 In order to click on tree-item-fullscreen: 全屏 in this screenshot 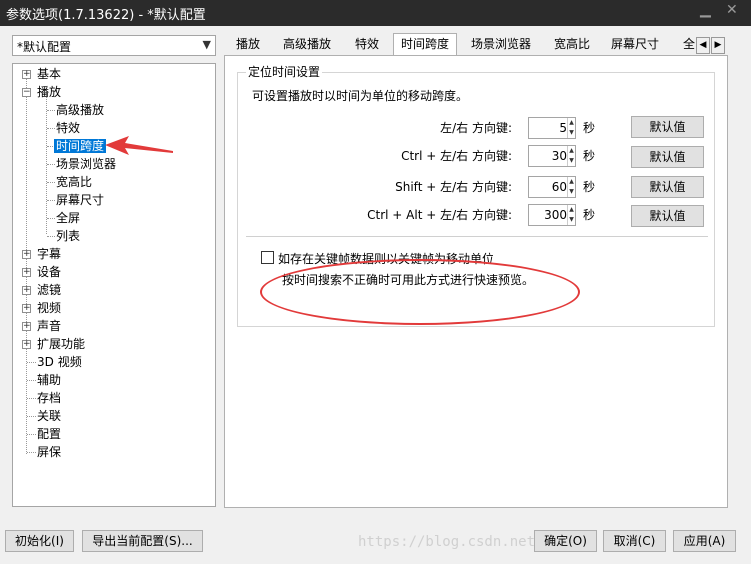, I will do `click(68, 218)`.